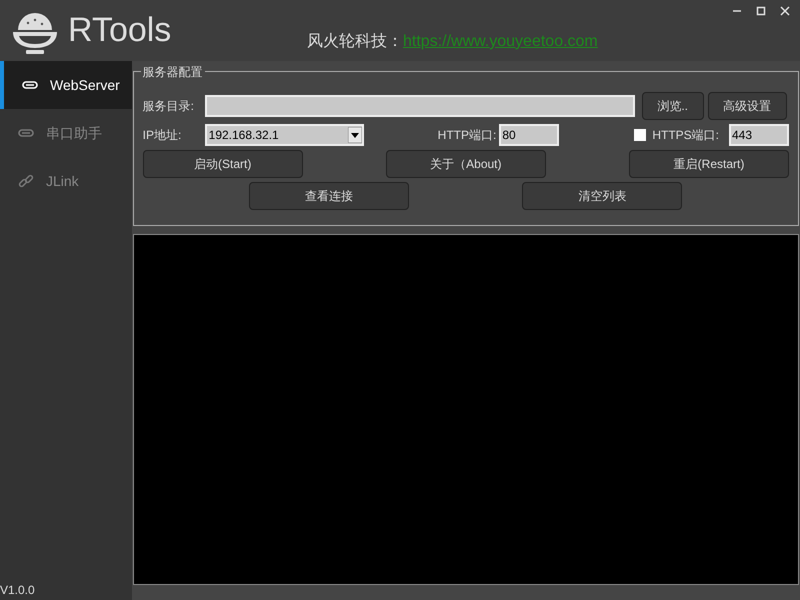 This screenshot has height=600, width=800. Describe the element at coordinates (467, 135) in the screenshot. I see `http-port-label: HTTP端口:` at that location.